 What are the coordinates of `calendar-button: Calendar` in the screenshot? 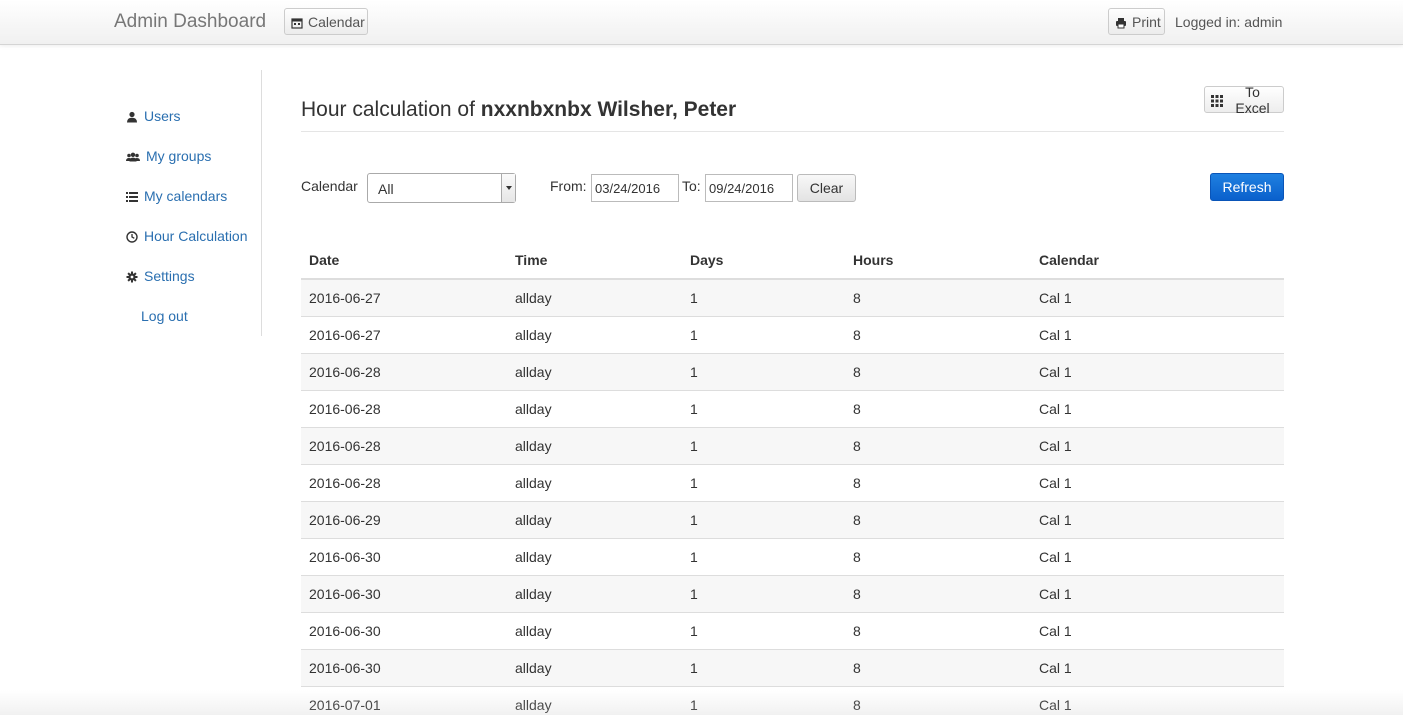 It's located at (326, 21).